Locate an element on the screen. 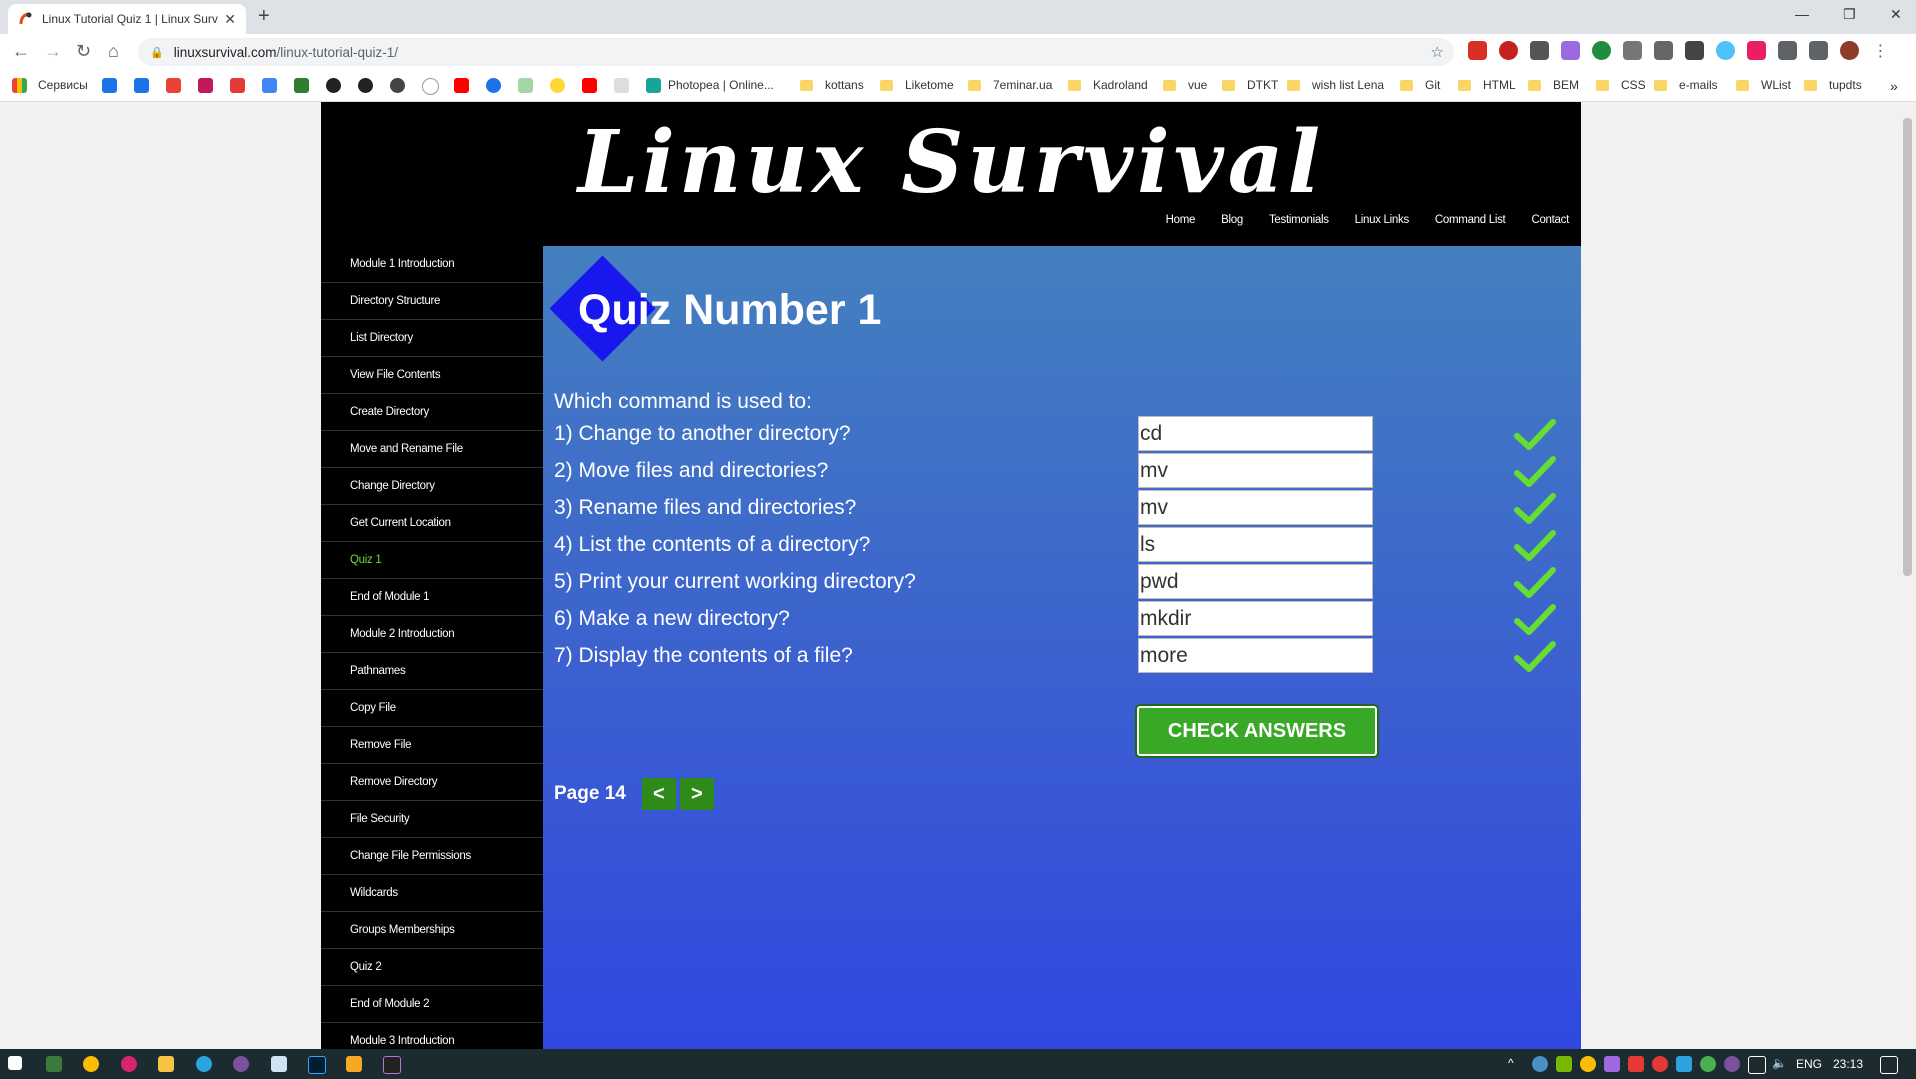 The width and height of the screenshot is (1916, 1079). new-tab-icon: + is located at coordinates (264, 16).